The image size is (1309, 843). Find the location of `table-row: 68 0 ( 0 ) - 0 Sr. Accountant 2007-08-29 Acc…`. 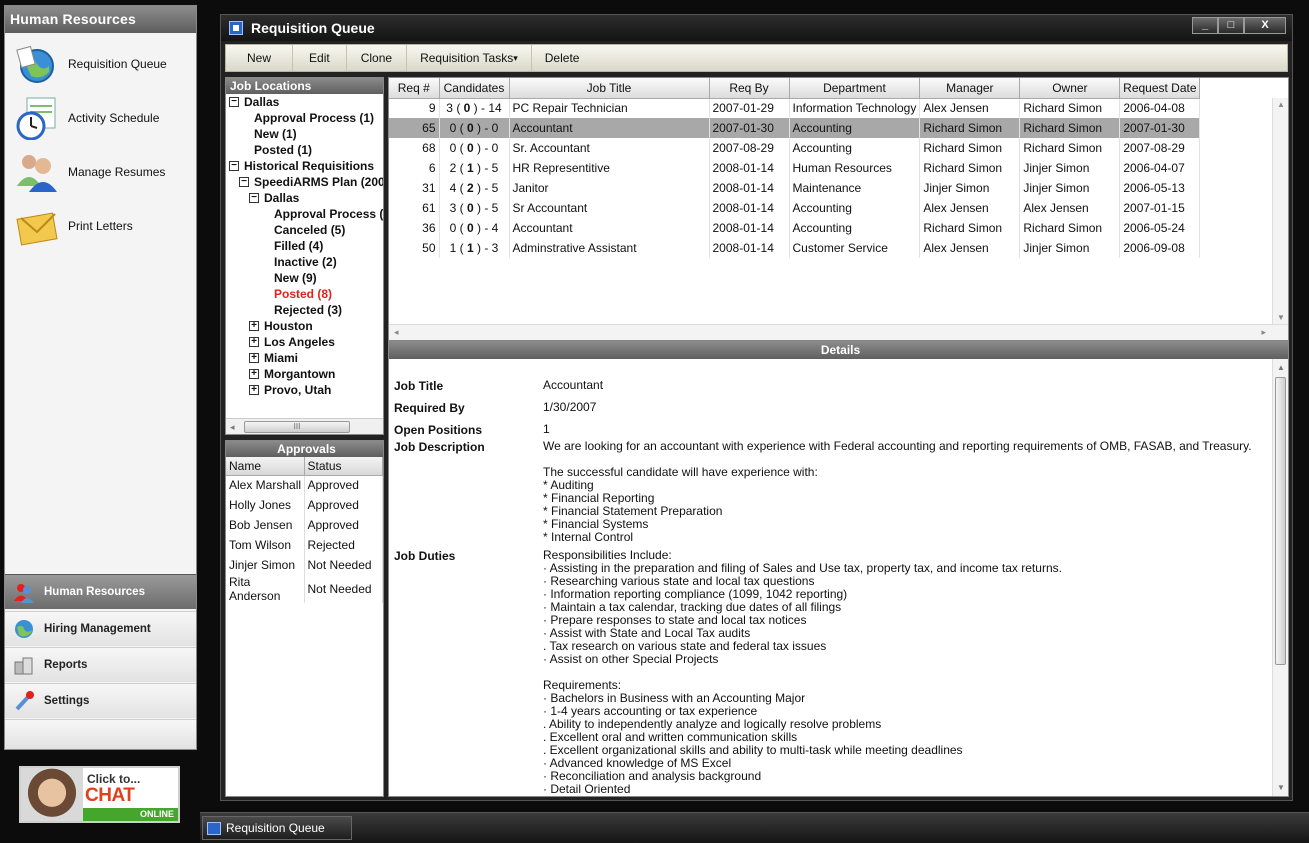

table-row: 68 0 ( 0 ) - 0 Sr. Accountant 2007-08-29 Acc… is located at coordinates (795, 148).